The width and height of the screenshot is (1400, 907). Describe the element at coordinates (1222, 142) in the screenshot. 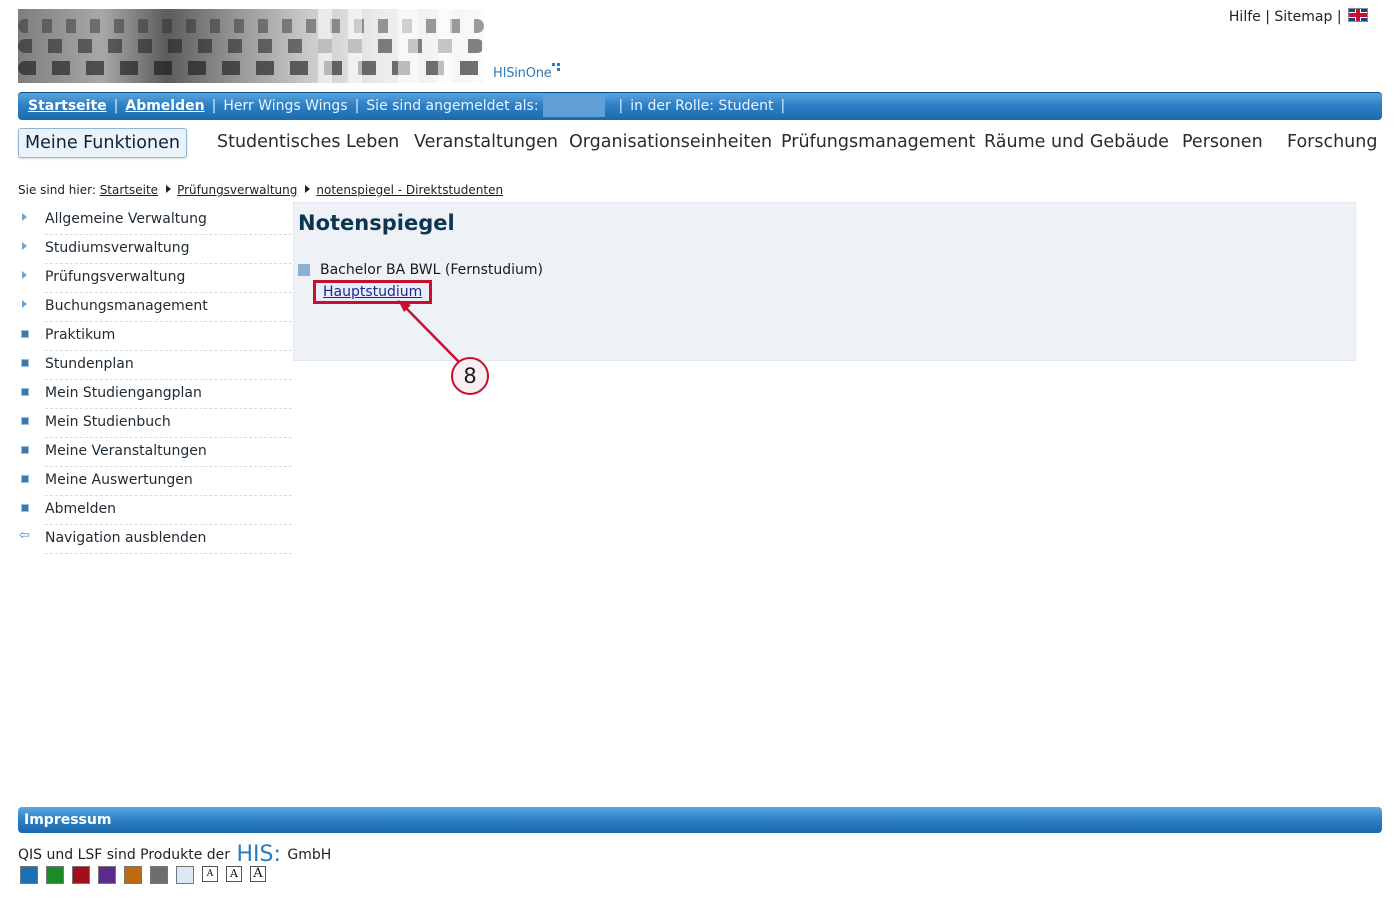

I see `menu-personen: Personen` at that location.